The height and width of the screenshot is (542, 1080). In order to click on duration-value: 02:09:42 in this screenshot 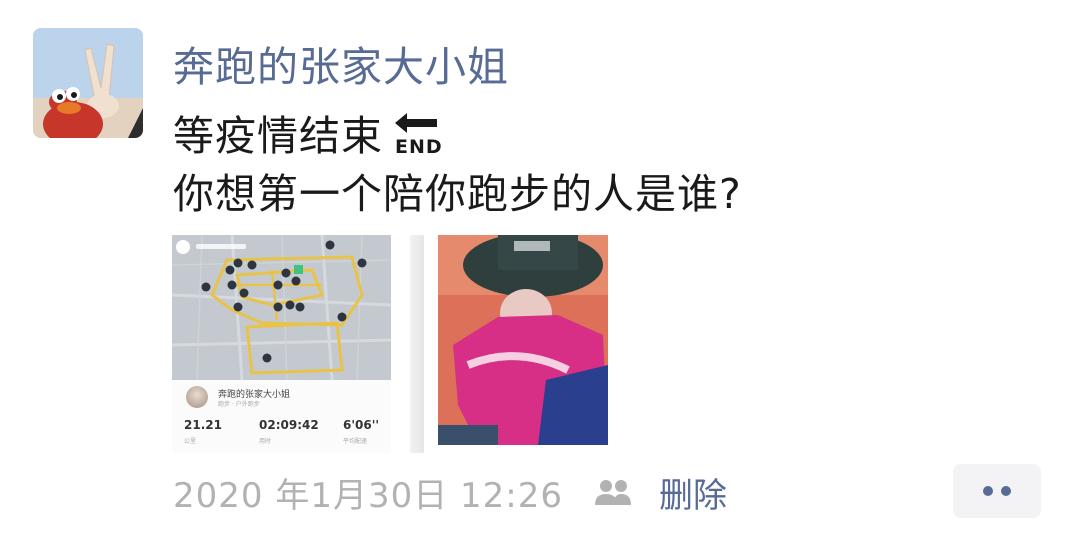, I will do `click(289, 425)`.